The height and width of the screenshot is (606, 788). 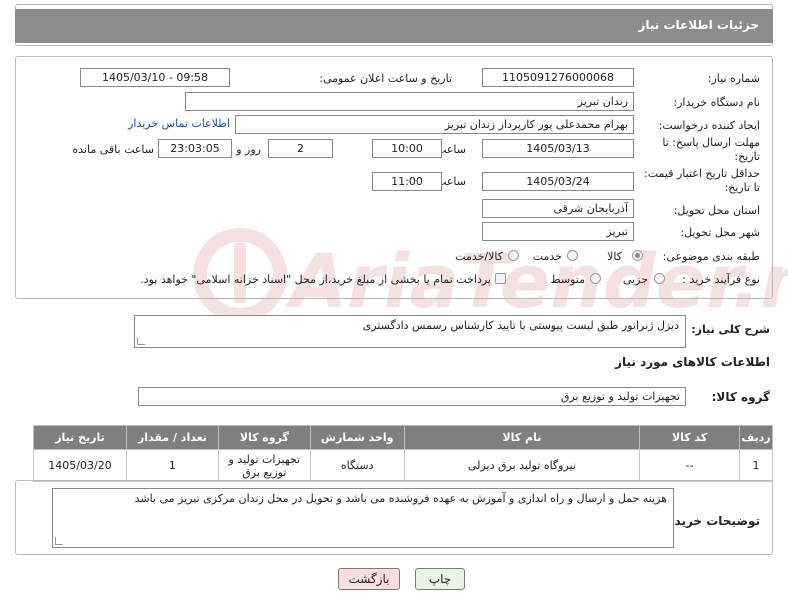 What do you see at coordinates (690, 437) in the screenshot?
I see `col-code: کد کالا` at bounding box center [690, 437].